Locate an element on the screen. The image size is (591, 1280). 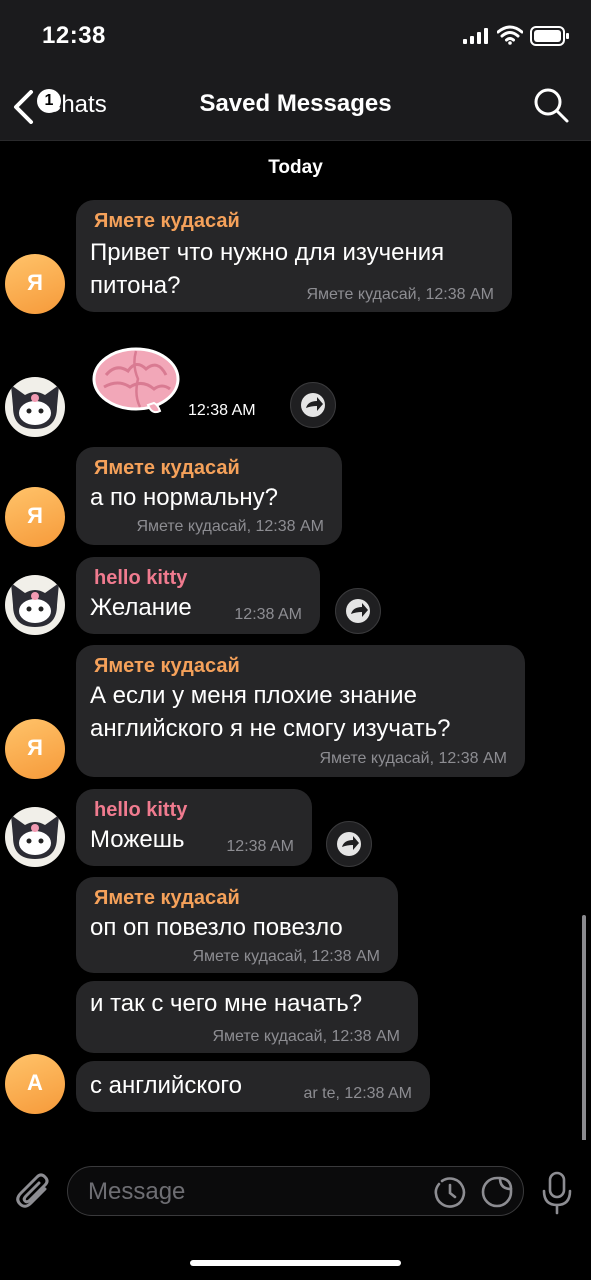
attach-icon is located at coordinates (34, 1193).